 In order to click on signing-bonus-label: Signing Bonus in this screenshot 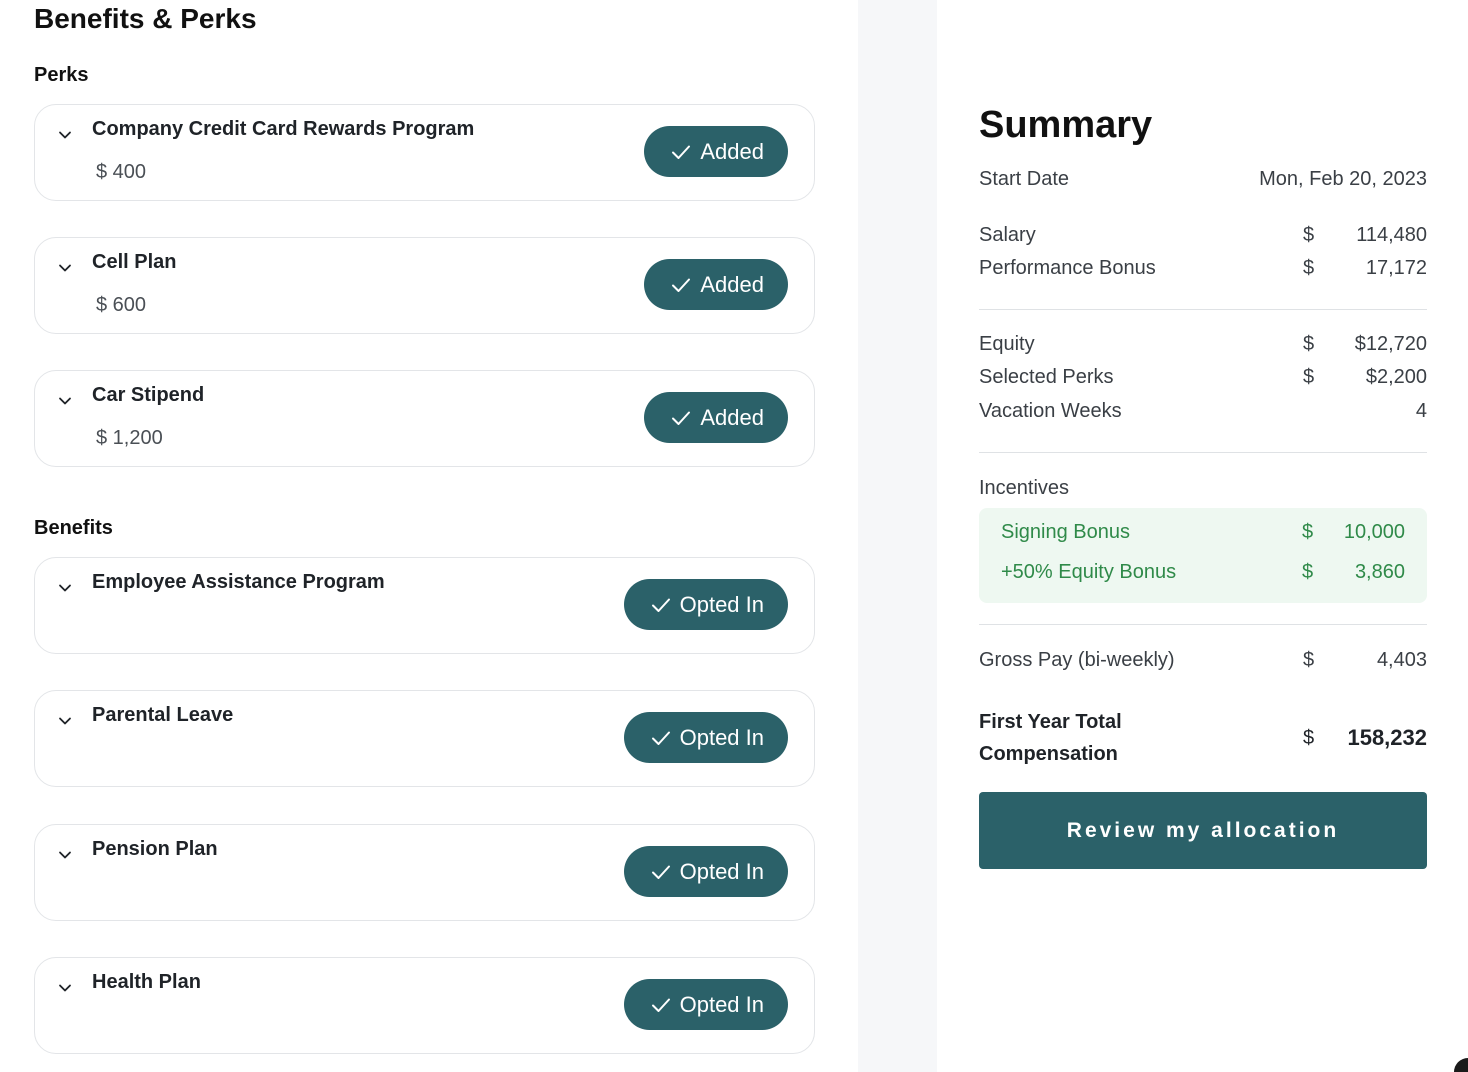, I will do `click(1065, 532)`.